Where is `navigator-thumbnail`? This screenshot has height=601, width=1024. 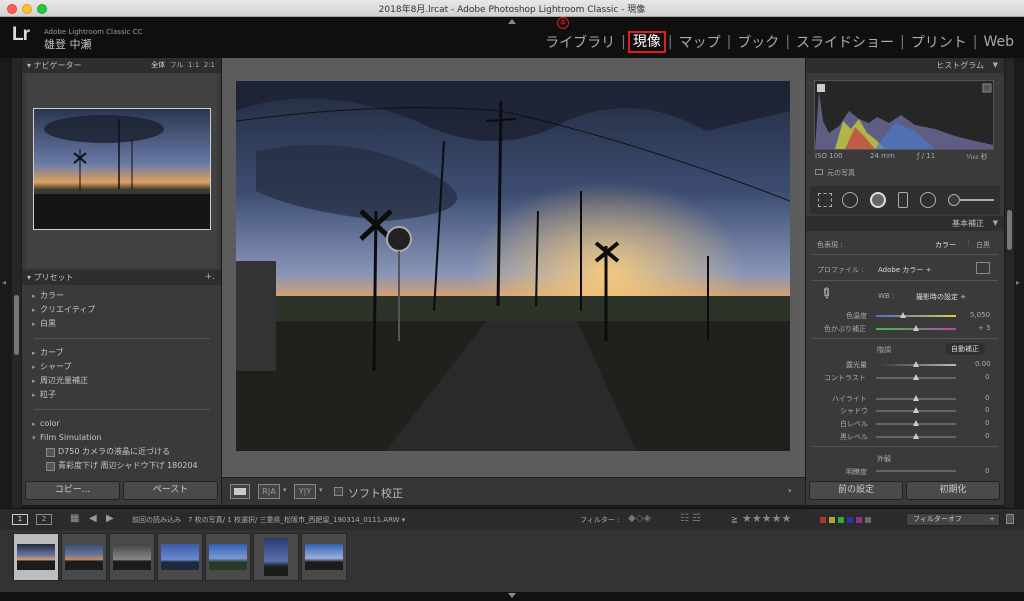
navigator-thumbnail is located at coordinates (122, 169).